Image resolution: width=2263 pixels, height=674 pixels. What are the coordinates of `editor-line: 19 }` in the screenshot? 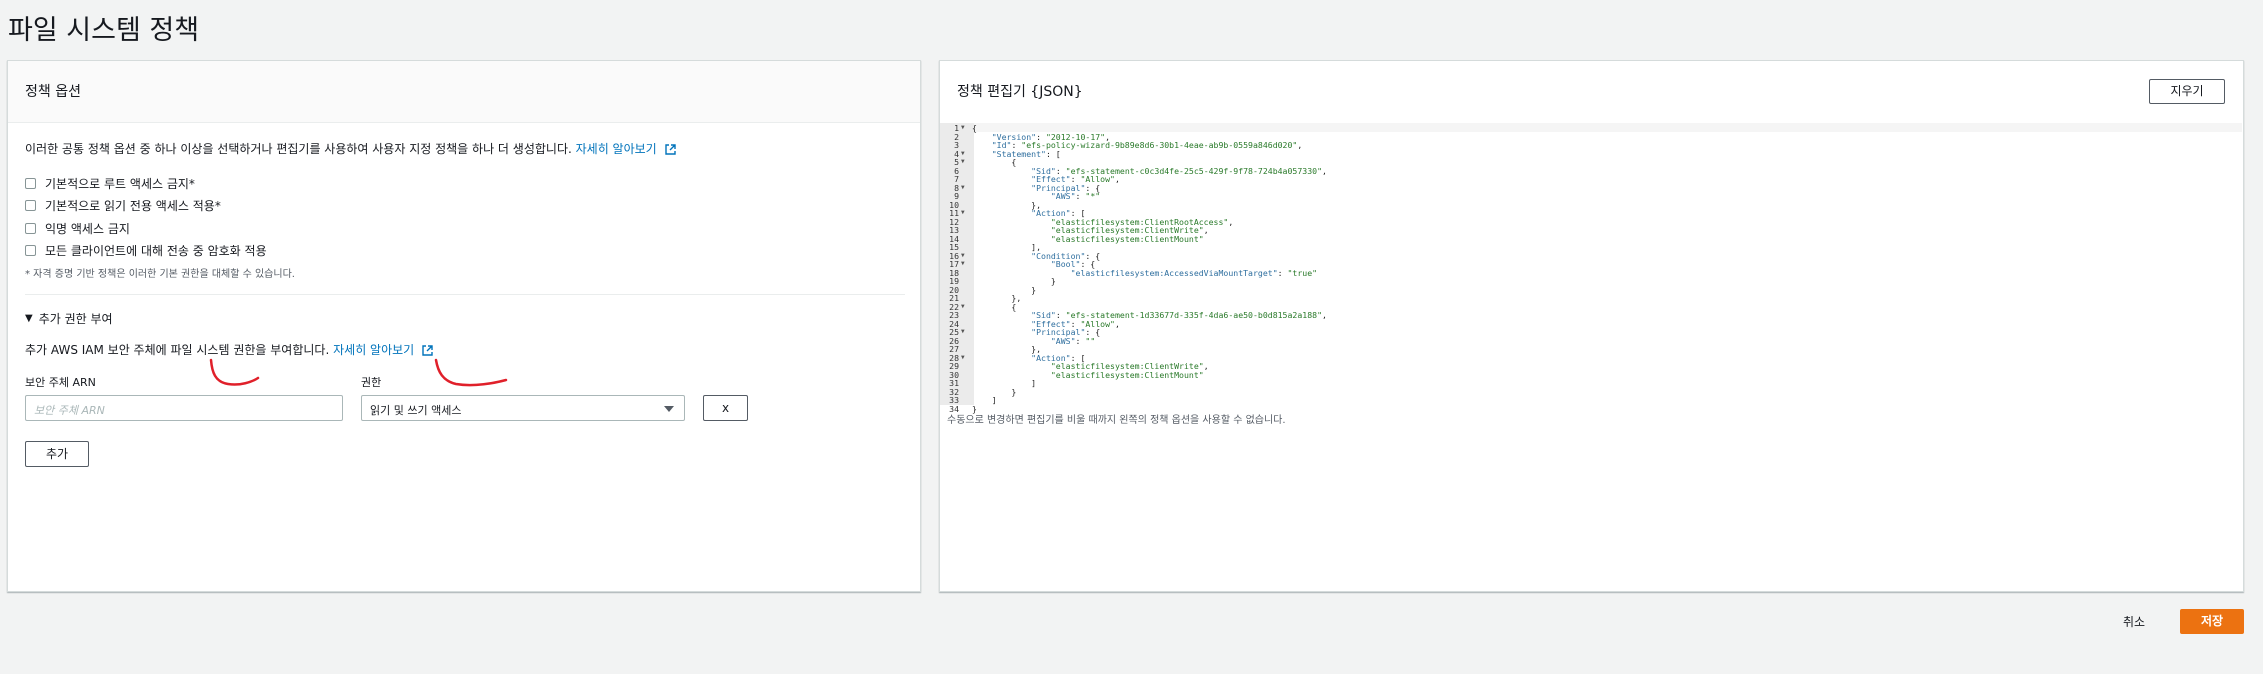 It's located at (1585, 281).